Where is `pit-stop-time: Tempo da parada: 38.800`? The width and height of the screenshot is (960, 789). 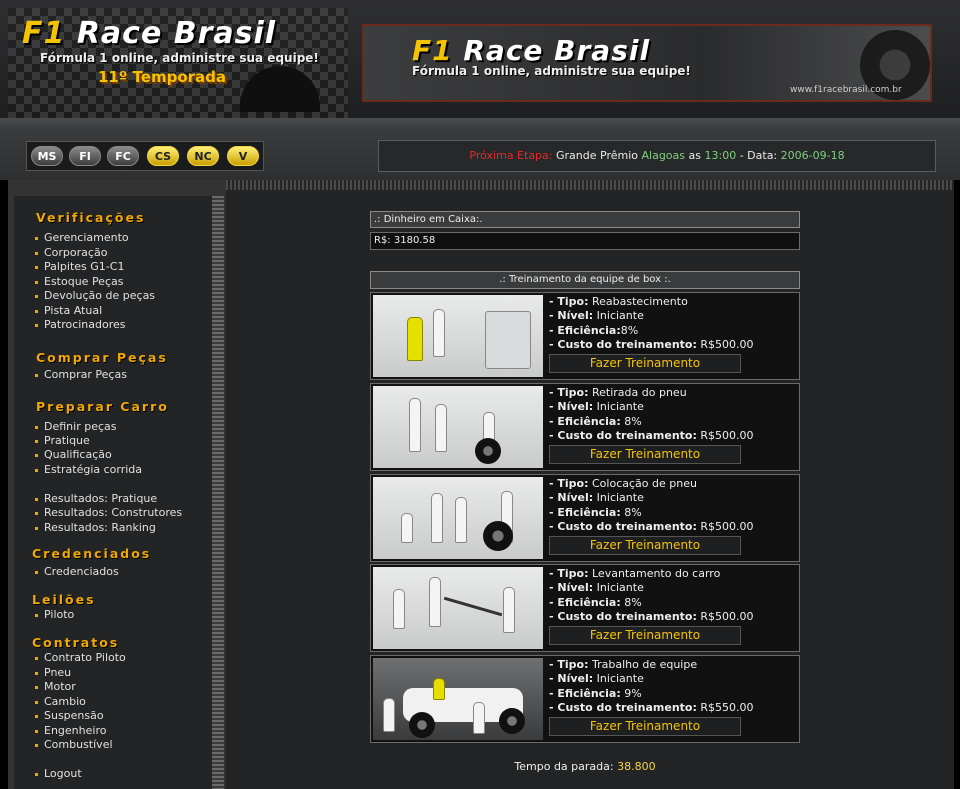 pit-stop-time: Tempo da parada: 38.800 is located at coordinates (585, 766).